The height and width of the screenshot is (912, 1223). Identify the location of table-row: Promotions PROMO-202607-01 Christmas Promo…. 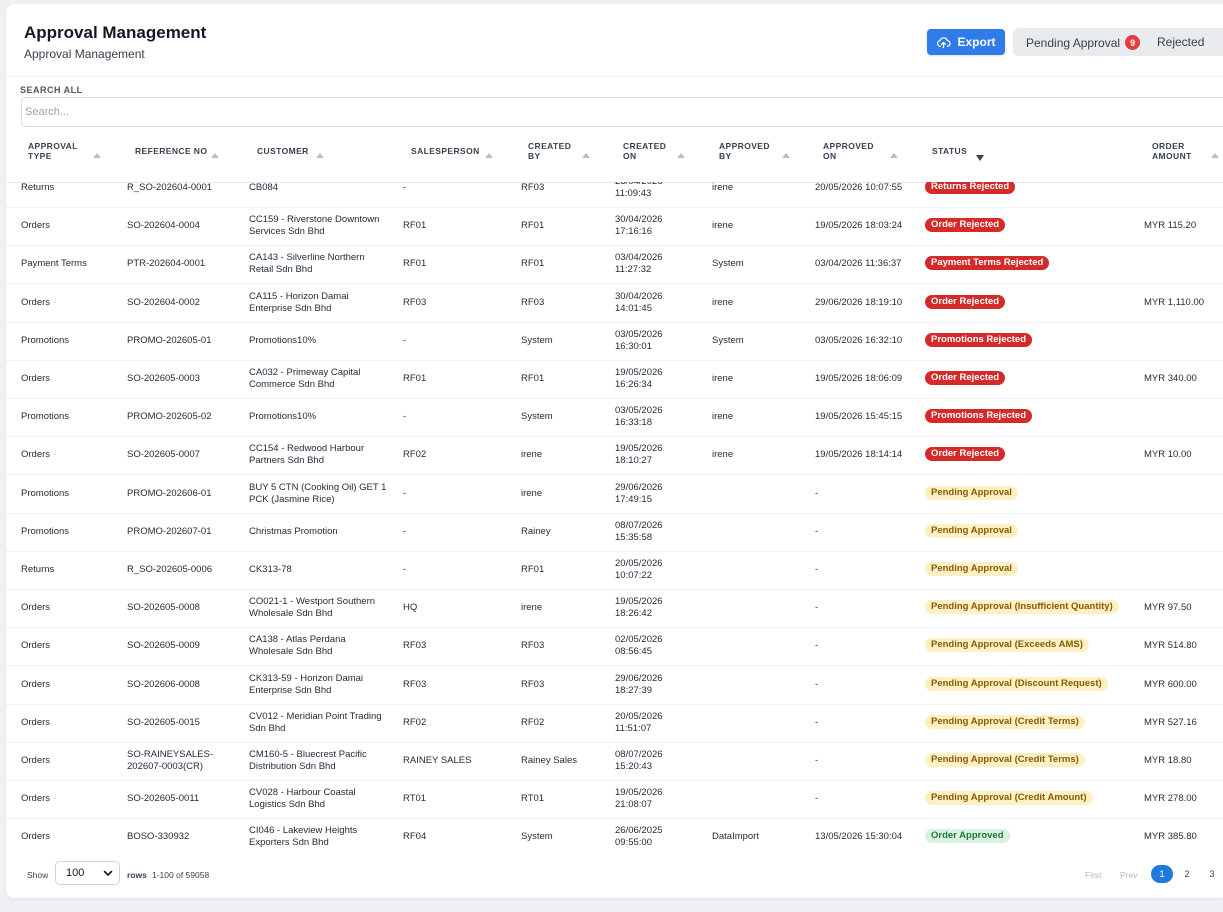
(614, 532).